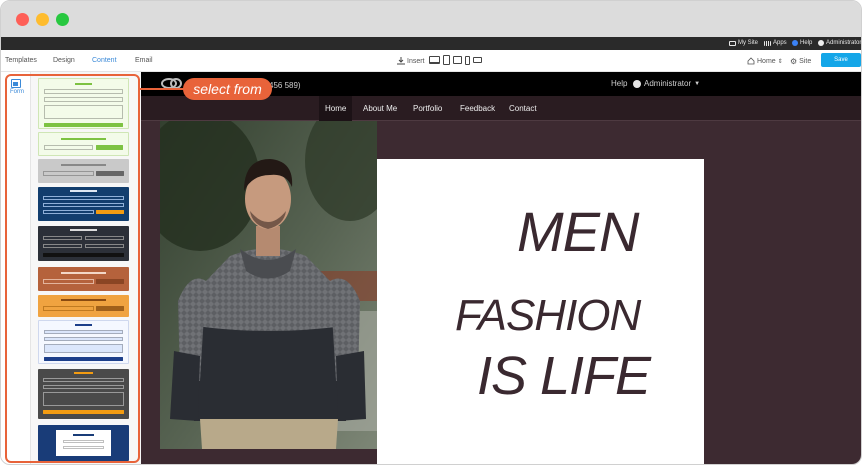 This screenshot has width=862, height=465. I want to click on help-link: Help, so click(802, 43).